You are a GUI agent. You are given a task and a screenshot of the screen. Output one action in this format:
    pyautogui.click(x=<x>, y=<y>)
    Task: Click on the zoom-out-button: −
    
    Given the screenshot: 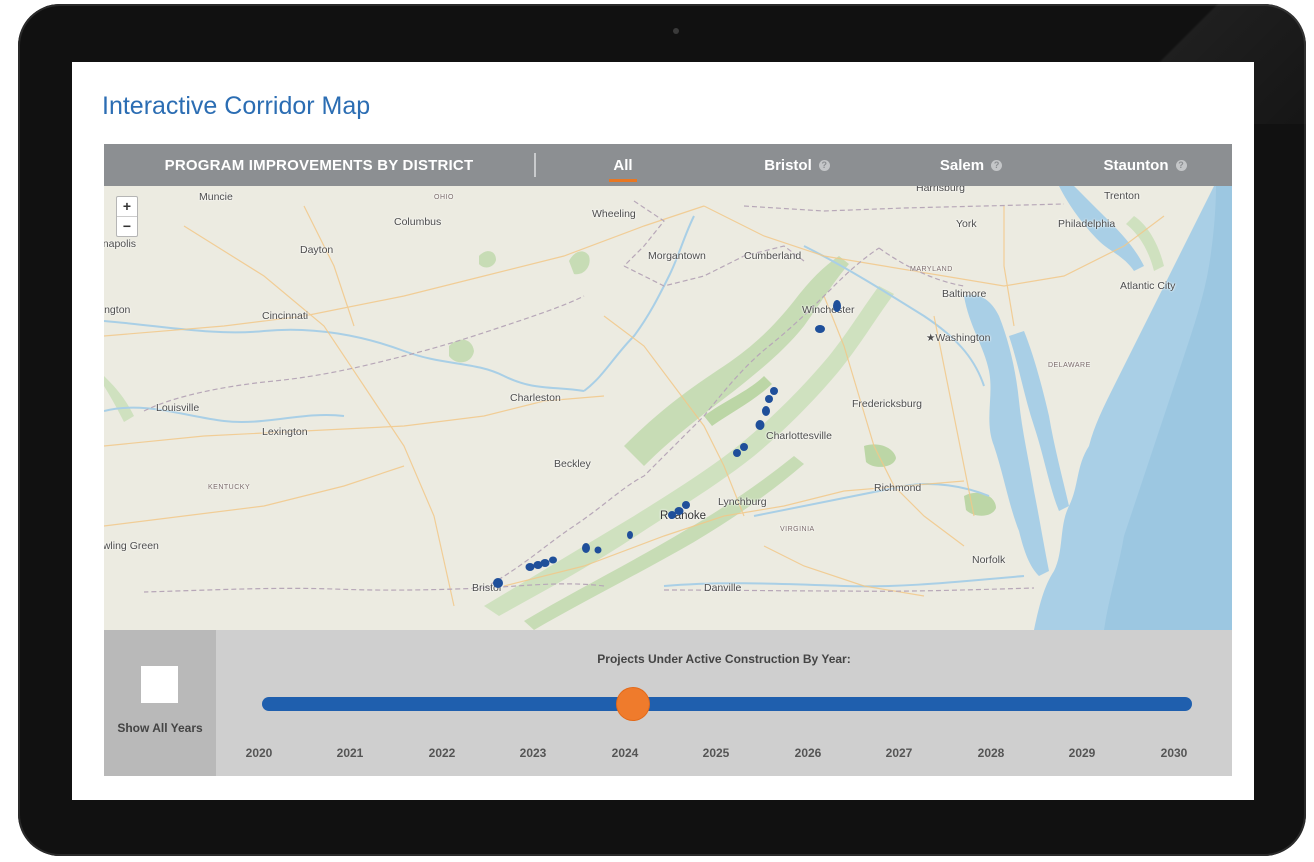 What is the action you would take?
    pyautogui.click(x=127, y=226)
    